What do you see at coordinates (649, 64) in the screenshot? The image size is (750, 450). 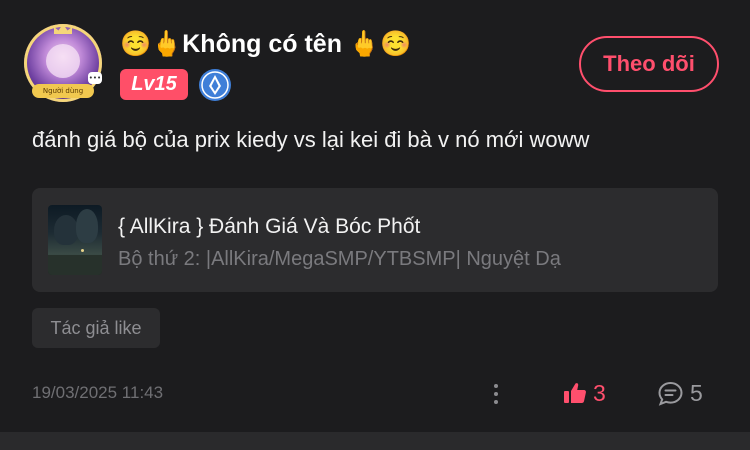 I see `follow-button: Theo dõi` at bounding box center [649, 64].